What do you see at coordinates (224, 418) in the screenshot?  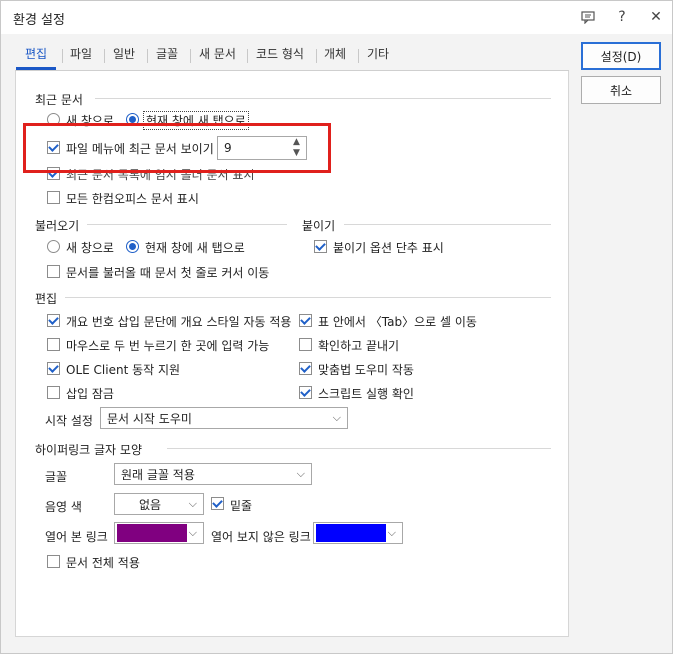 I see `start-setting-select: 문서 시작 도우미 ⌵` at bounding box center [224, 418].